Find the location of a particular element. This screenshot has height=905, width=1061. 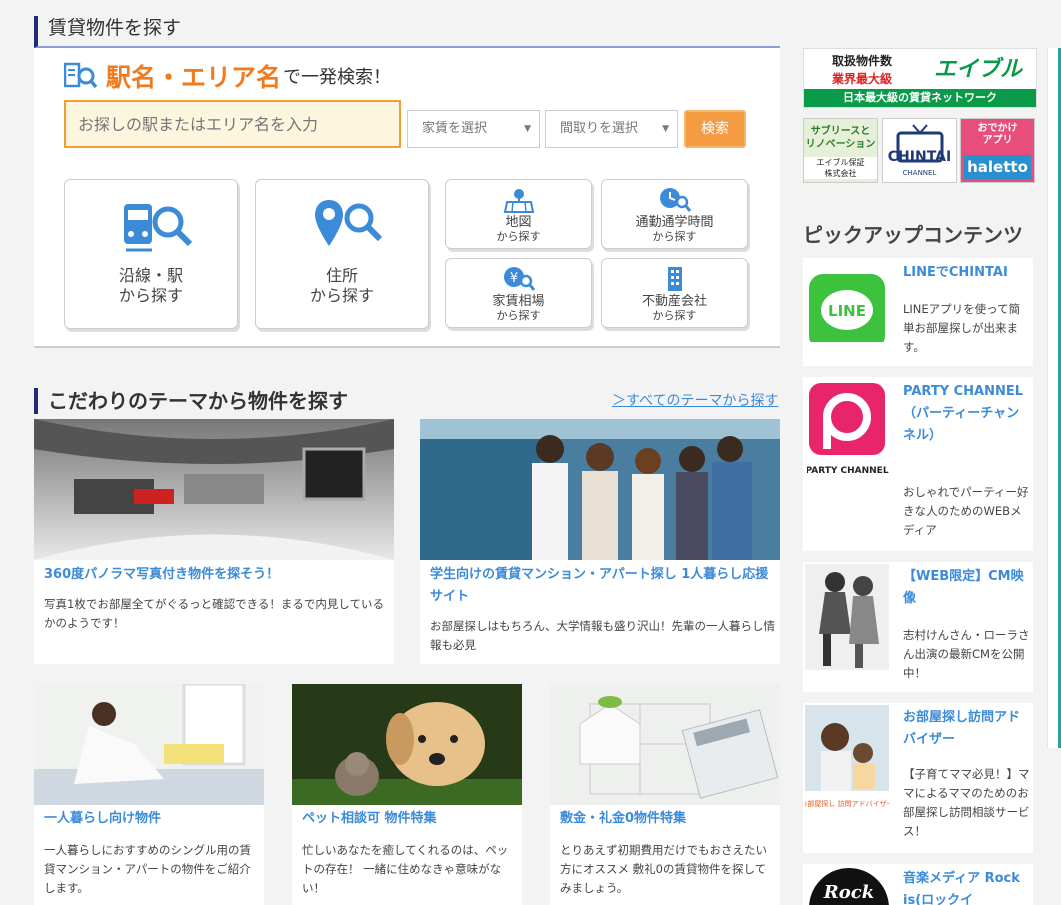

rock-is-thumb: Rock is located at coordinates (849, 886).